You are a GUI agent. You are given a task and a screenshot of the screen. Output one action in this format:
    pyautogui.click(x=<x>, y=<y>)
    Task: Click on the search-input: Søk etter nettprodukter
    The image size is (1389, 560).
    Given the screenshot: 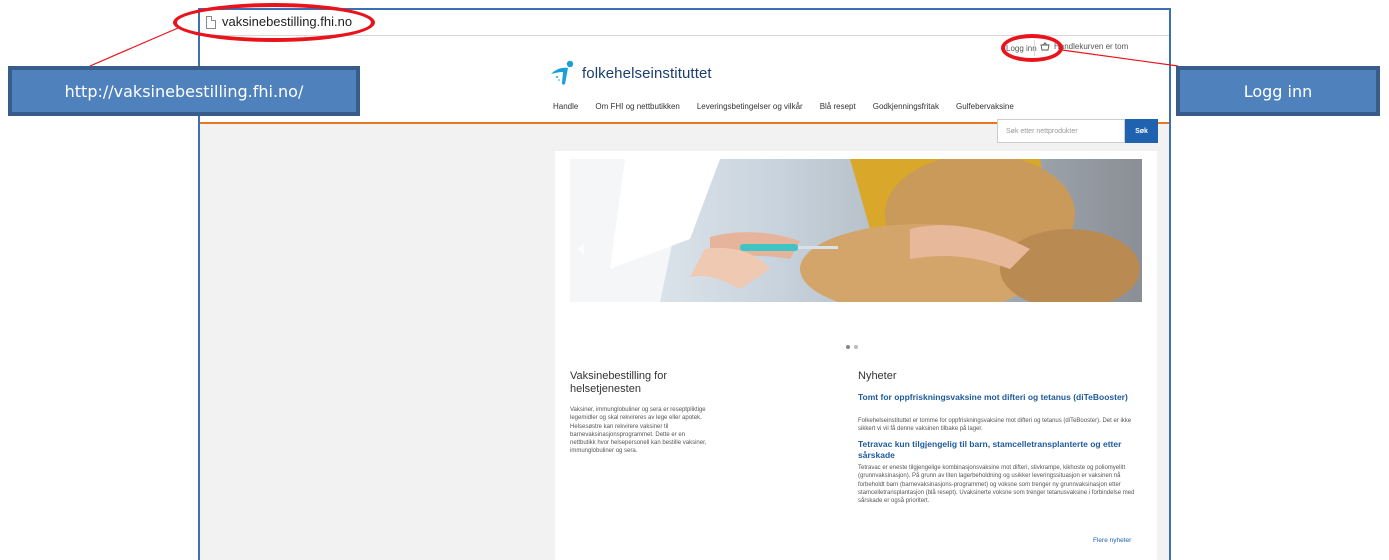 What is the action you would take?
    pyautogui.click(x=1061, y=131)
    